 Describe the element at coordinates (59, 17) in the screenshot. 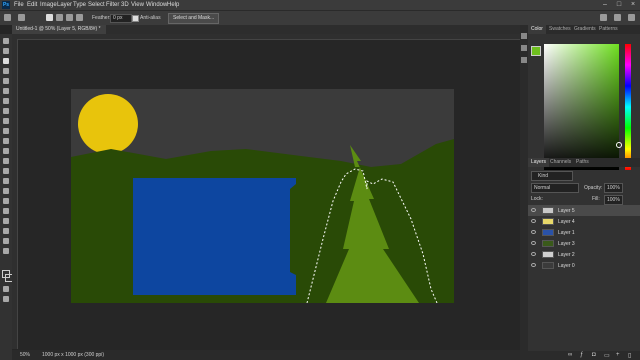

I see `add-selection-icon` at that location.